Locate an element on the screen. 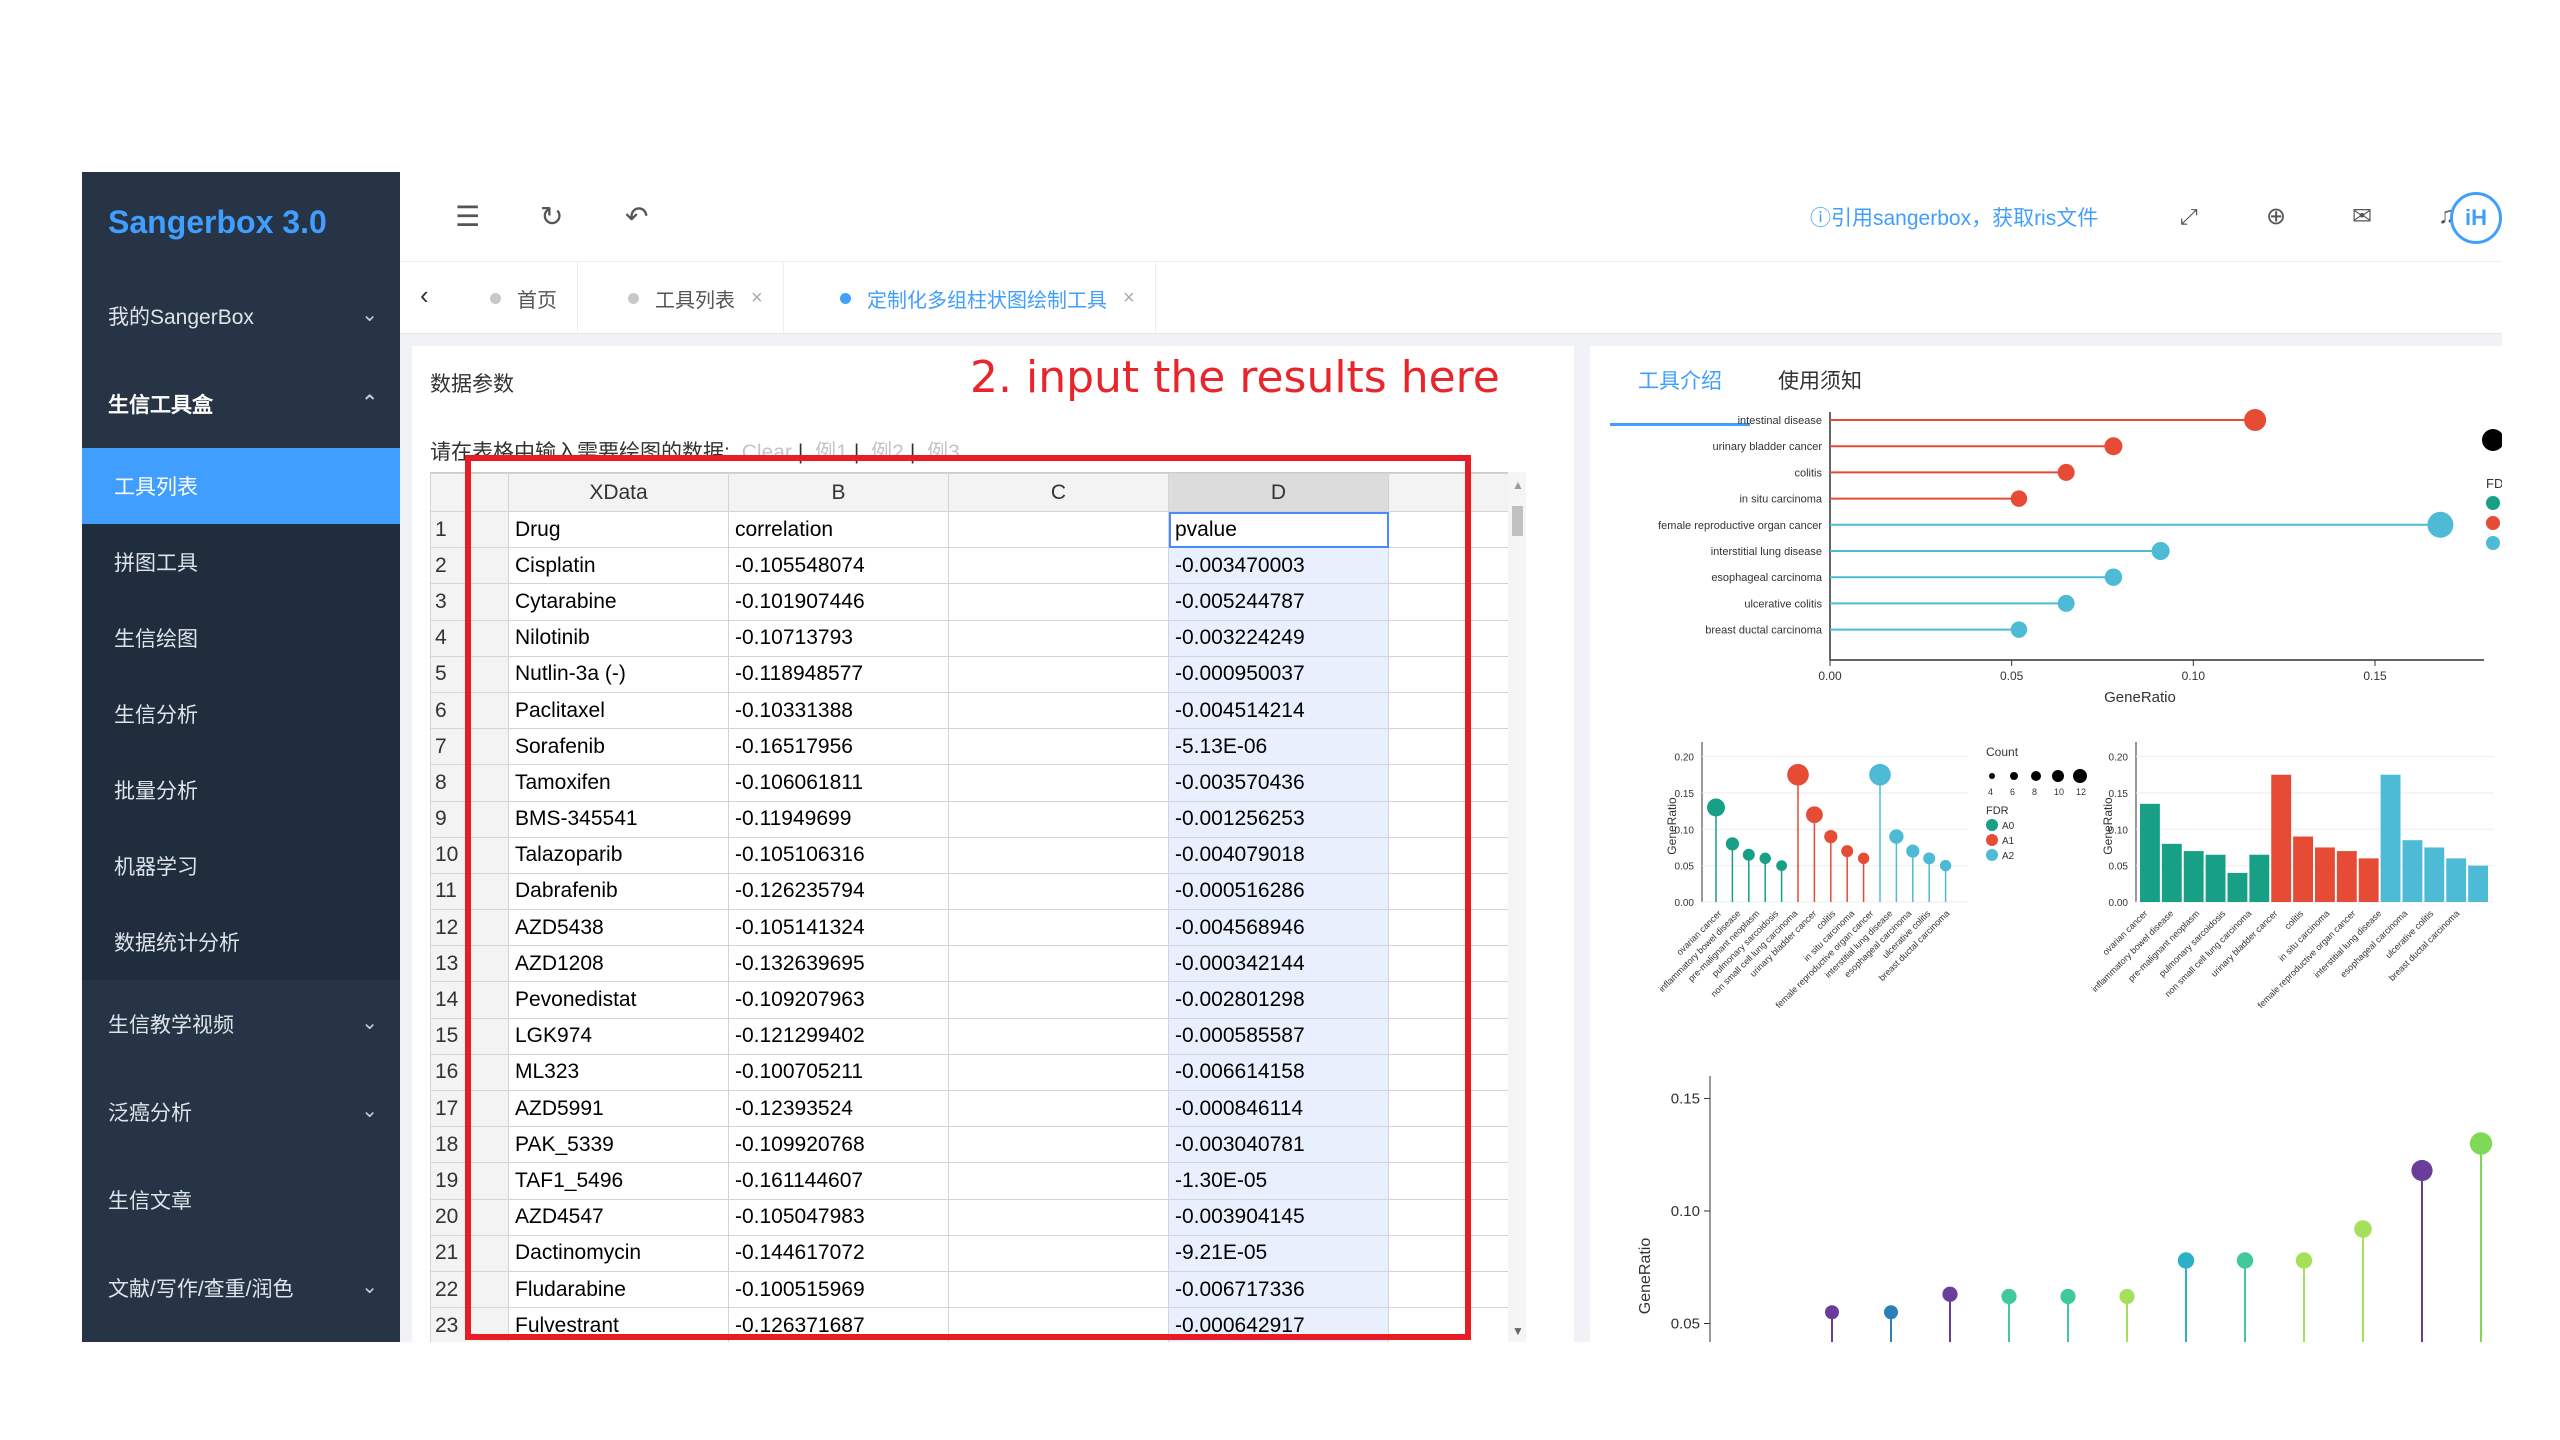 The height and width of the screenshot is (1440, 2560). tab-label: 工具列表 is located at coordinates (695, 300).